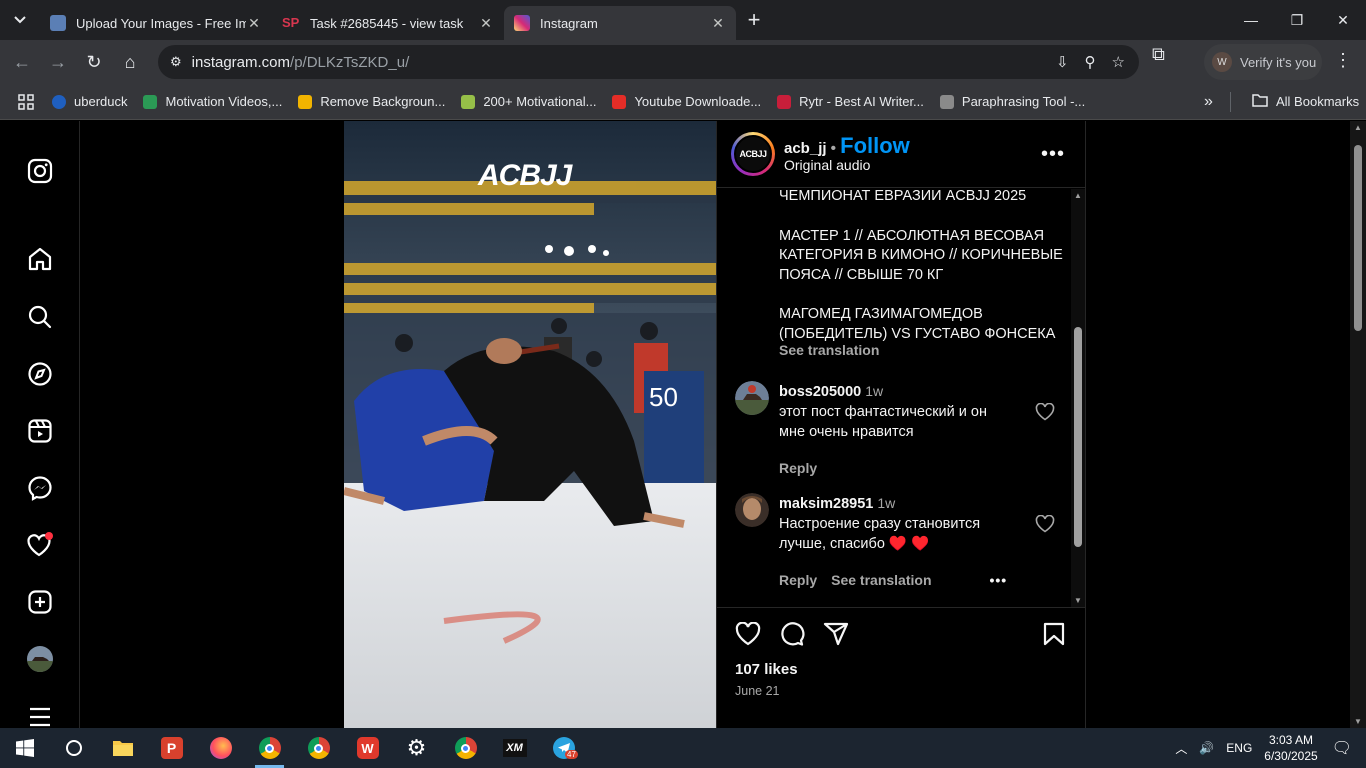 This screenshot has height=768, width=1366. What do you see at coordinates (40, 171) in the screenshot?
I see `instagram-logo-icon` at bounding box center [40, 171].